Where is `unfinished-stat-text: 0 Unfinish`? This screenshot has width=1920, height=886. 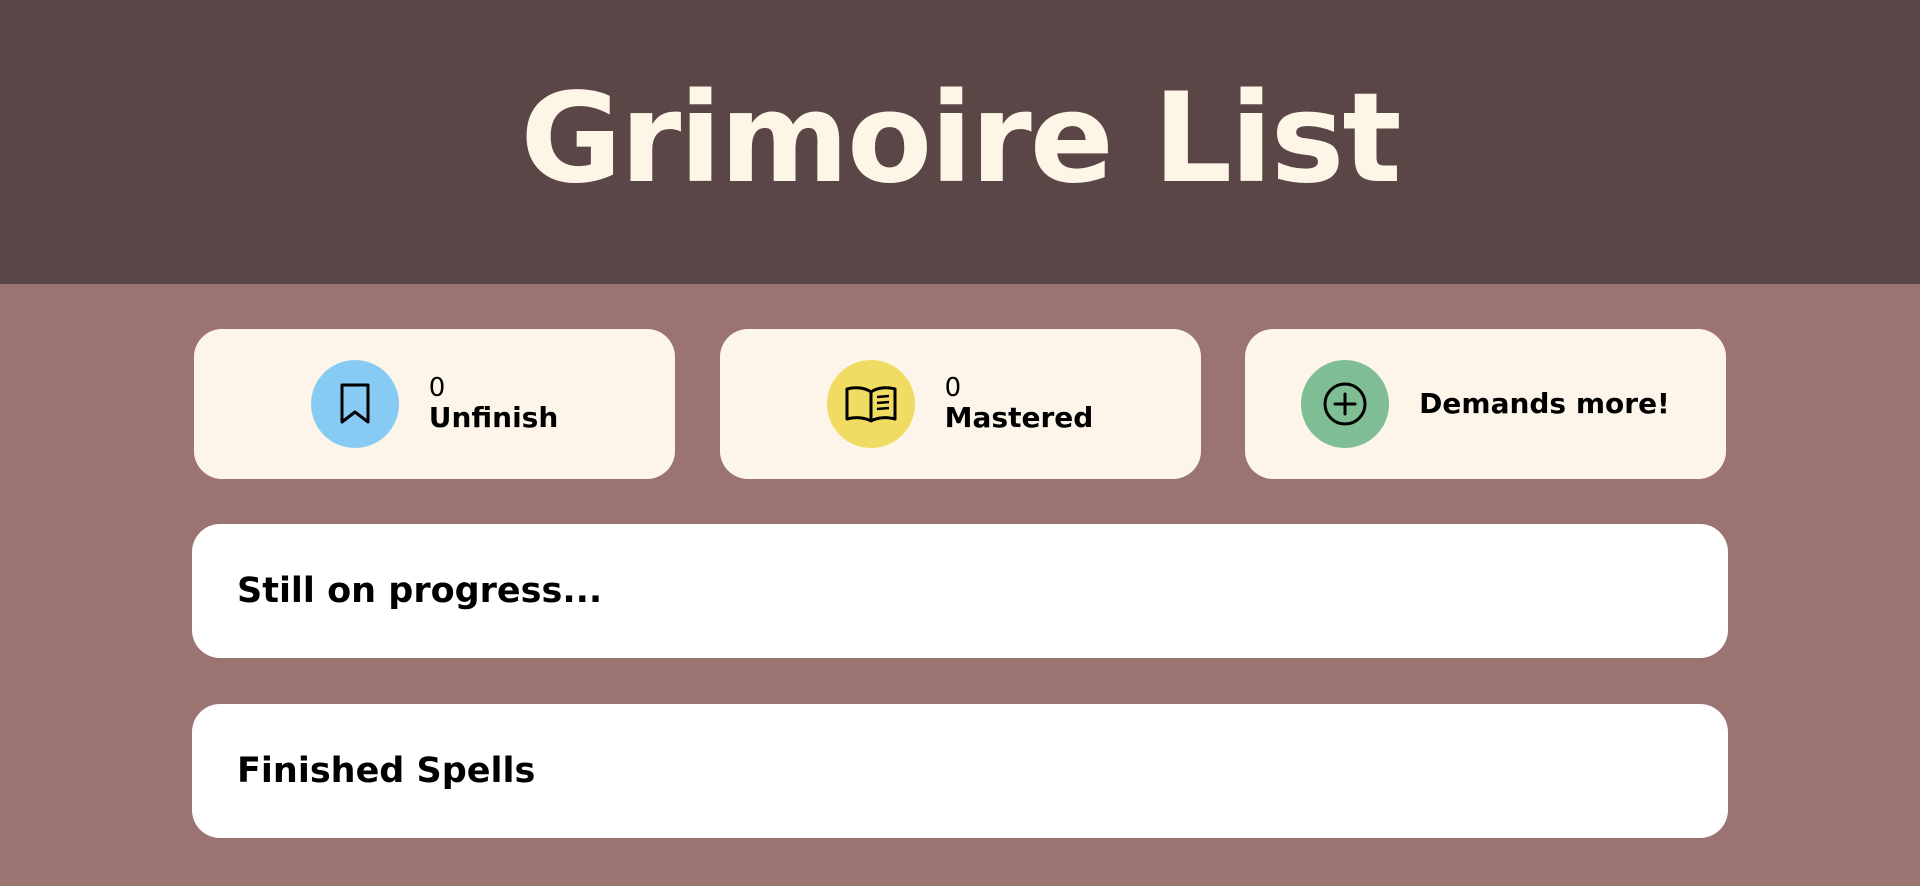
unfinished-stat-text: 0 Unfinish is located at coordinates (494, 403).